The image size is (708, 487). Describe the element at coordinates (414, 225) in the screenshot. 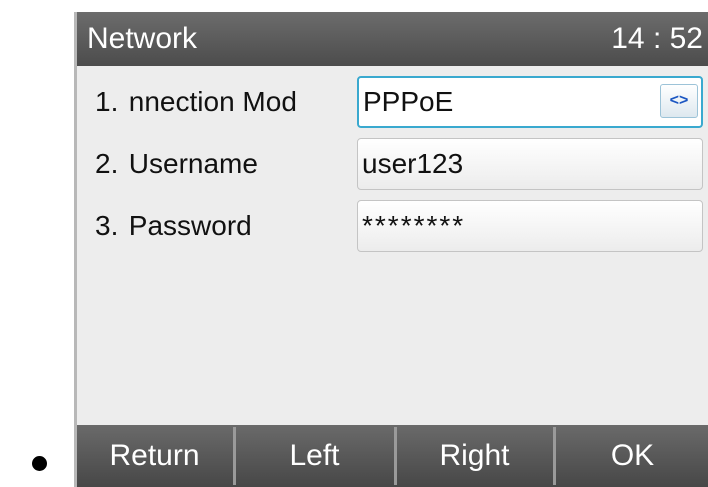

I see `password-value: ********` at that location.